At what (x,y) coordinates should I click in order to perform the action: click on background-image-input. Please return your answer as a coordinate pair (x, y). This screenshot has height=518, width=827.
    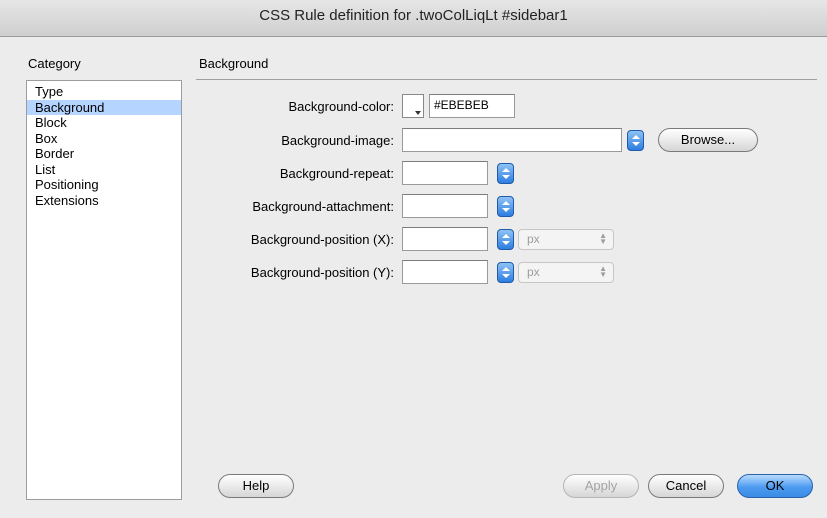
    Looking at the image, I should click on (512, 140).